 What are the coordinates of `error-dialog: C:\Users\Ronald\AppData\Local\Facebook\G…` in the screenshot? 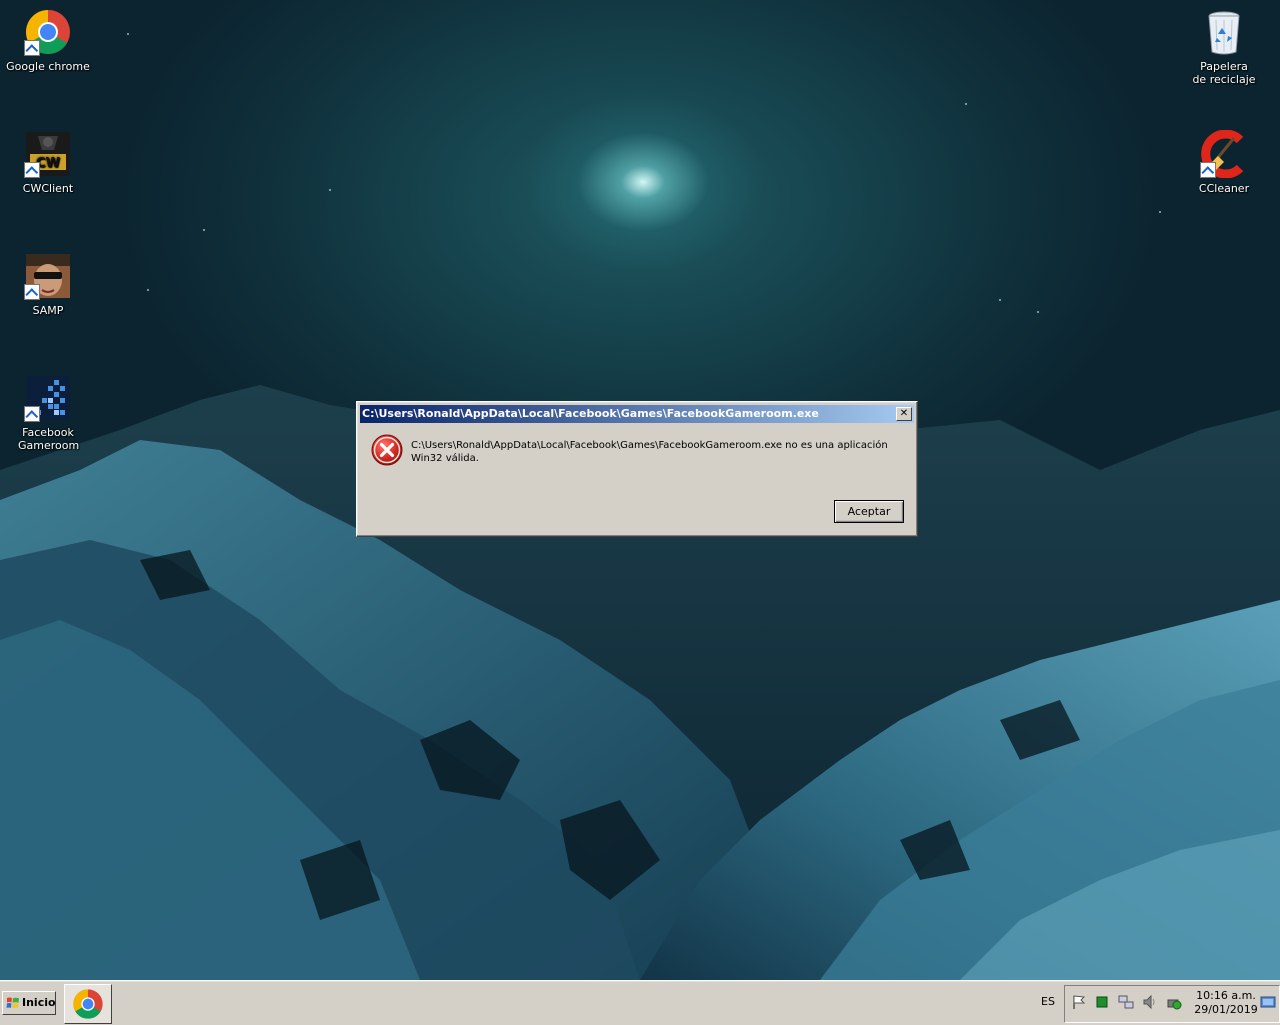 It's located at (637, 469).